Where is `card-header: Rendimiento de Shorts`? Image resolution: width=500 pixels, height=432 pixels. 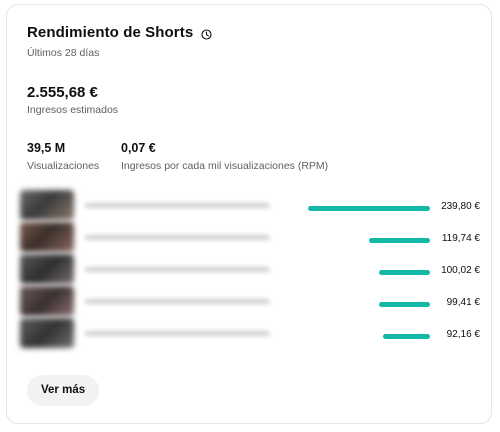 card-header: Rendimiento de Shorts is located at coordinates (119, 32).